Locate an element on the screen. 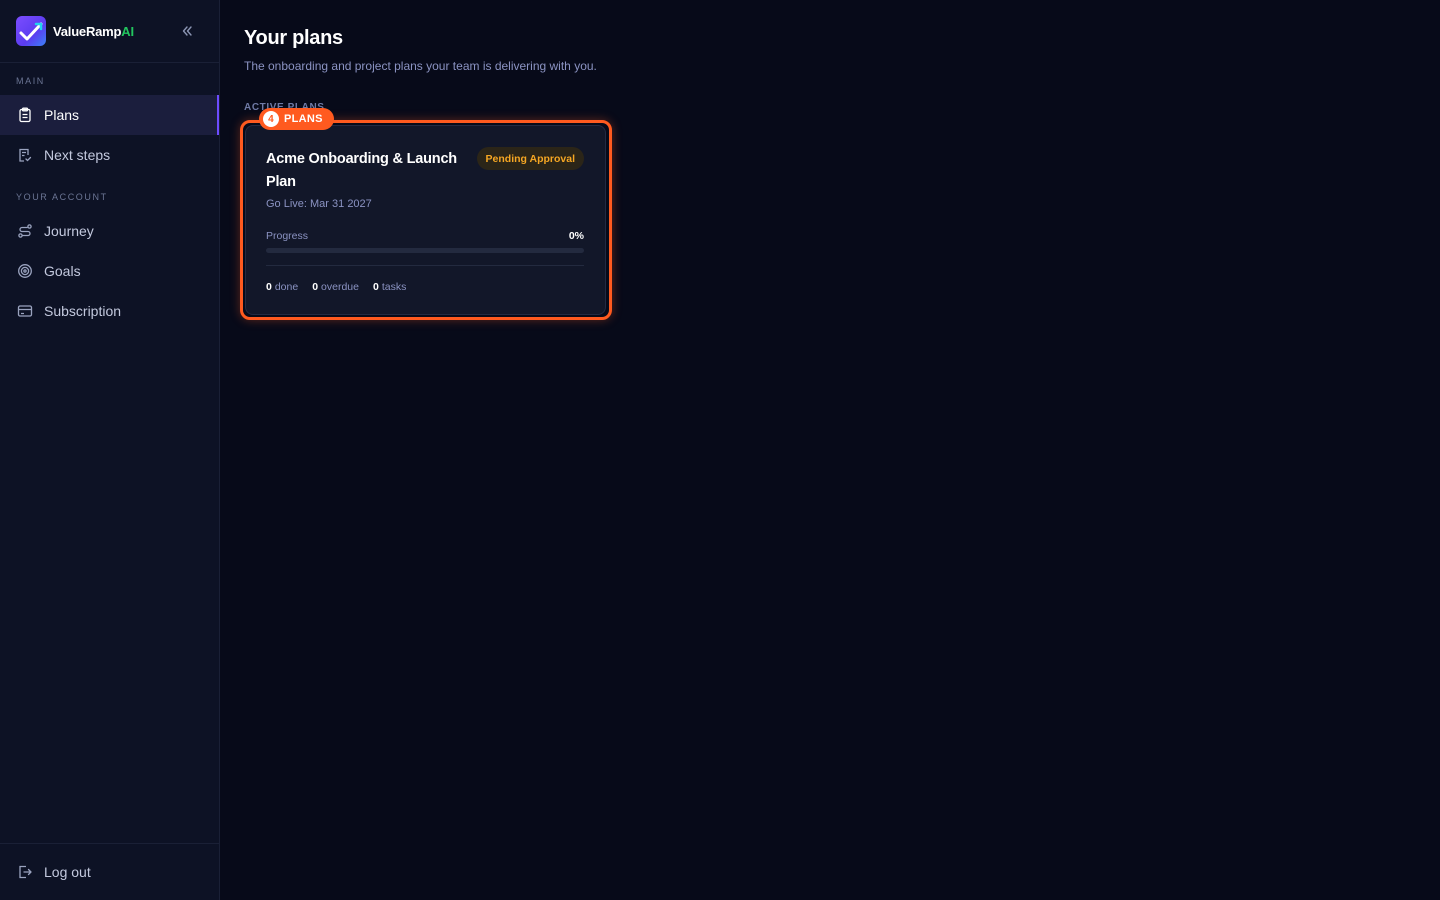 The width and height of the screenshot is (1440, 900). progress-bar is located at coordinates (425, 250).